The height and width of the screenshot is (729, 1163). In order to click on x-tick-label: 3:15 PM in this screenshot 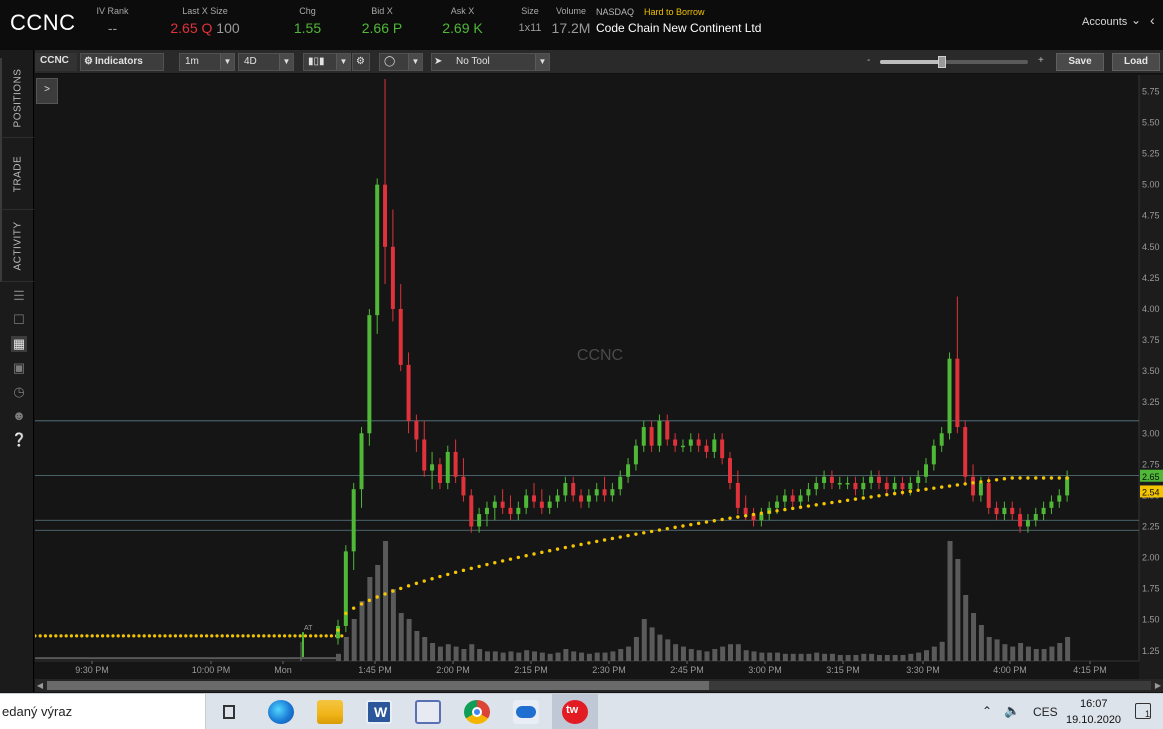, I will do `click(843, 670)`.